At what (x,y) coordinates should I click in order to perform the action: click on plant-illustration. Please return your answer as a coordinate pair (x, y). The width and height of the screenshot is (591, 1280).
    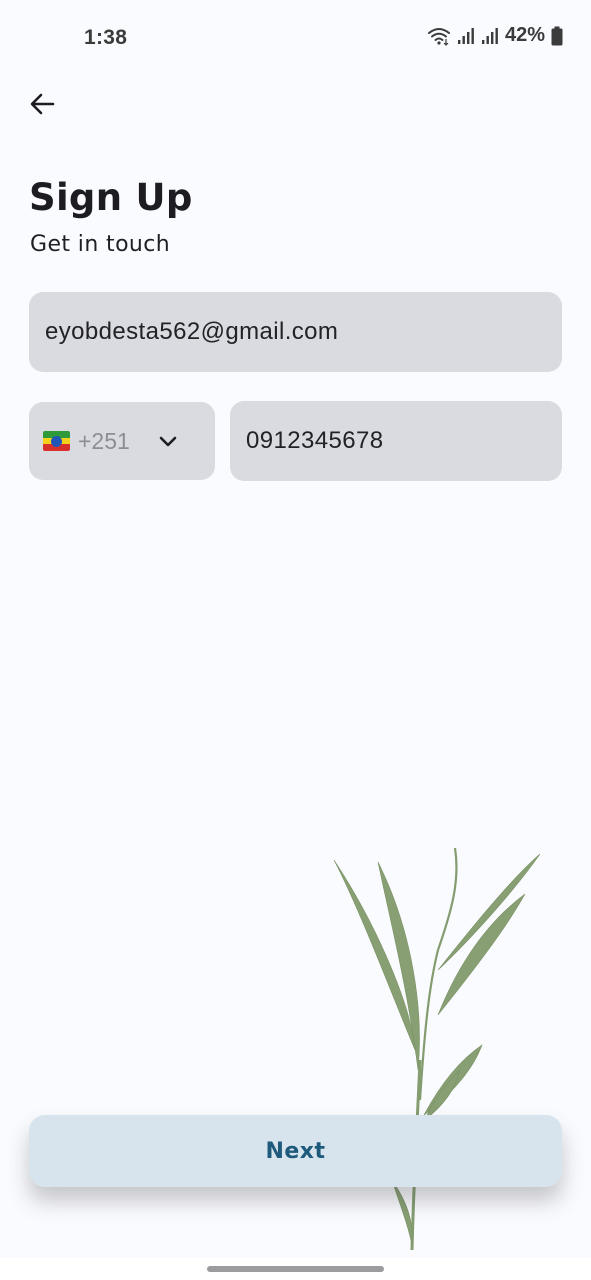
    Looking at the image, I should click on (437, 1049).